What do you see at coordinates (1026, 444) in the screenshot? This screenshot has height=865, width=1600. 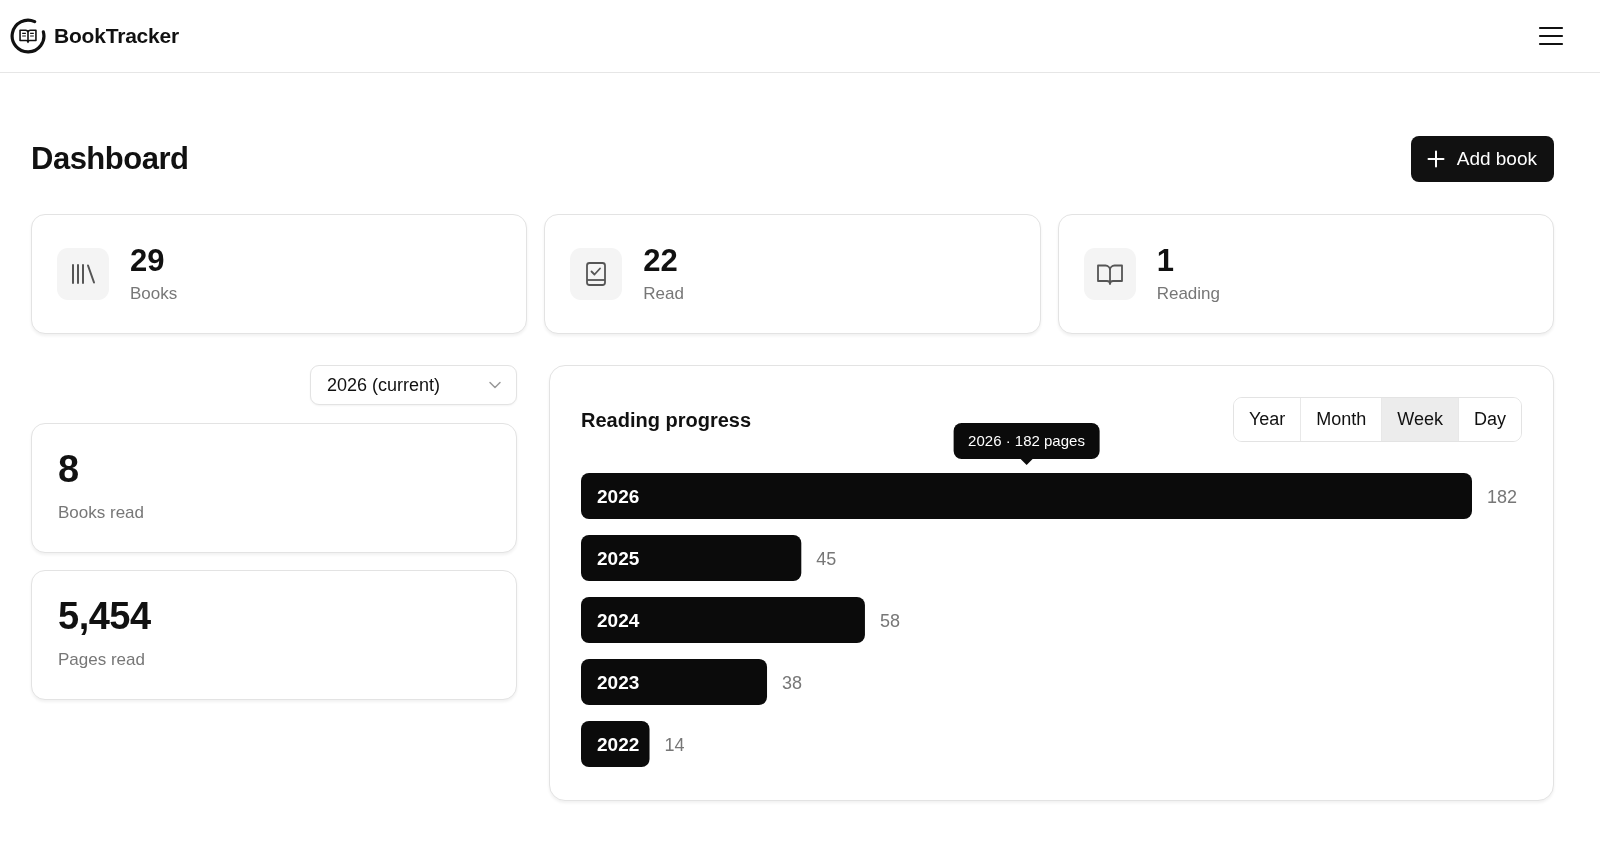 I see `chart-tooltip: 2026 · 182 pages` at bounding box center [1026, 444].